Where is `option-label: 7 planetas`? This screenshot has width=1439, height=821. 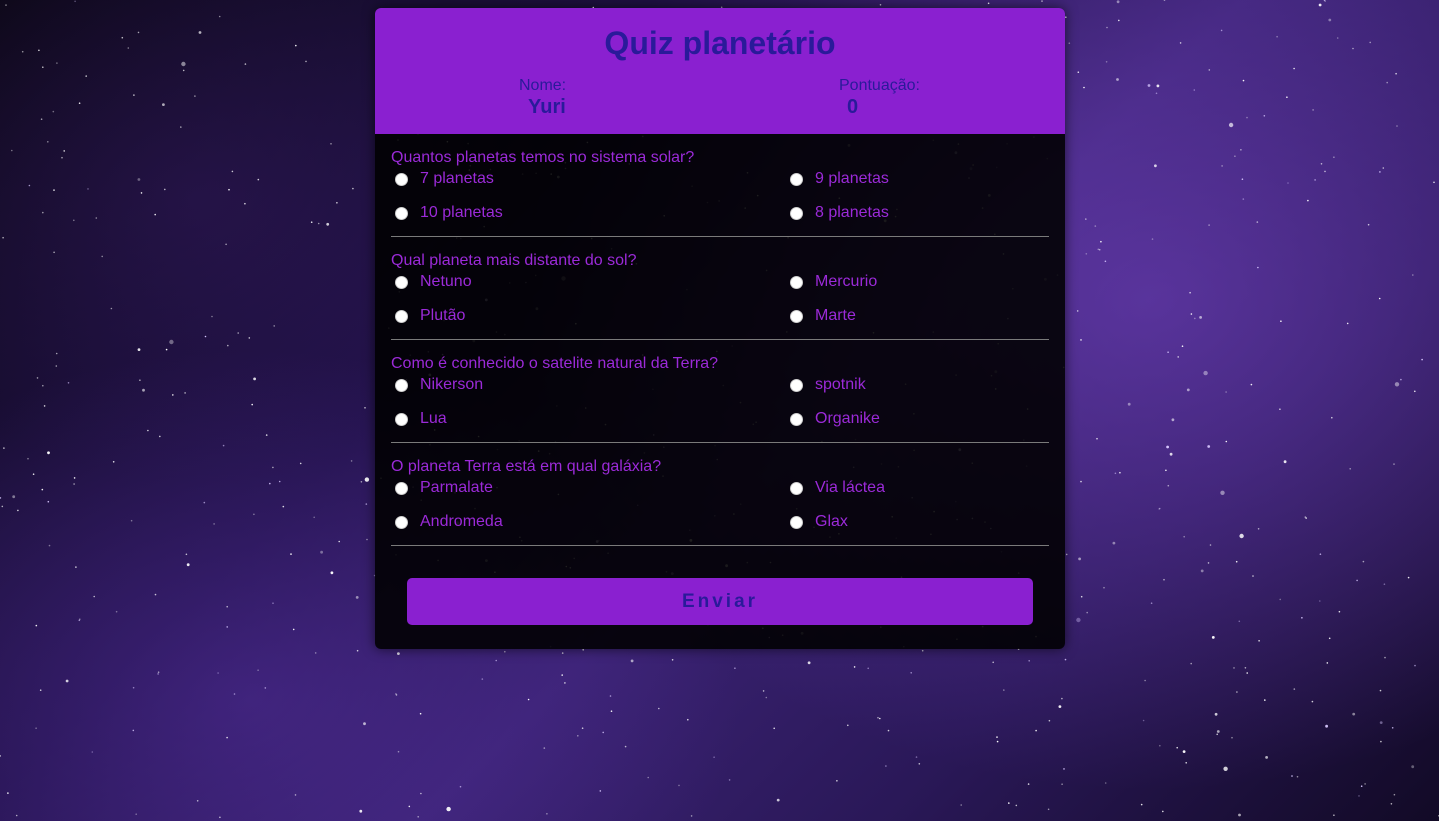 option-label: 7 planetas is located at coordinates (457, 178).